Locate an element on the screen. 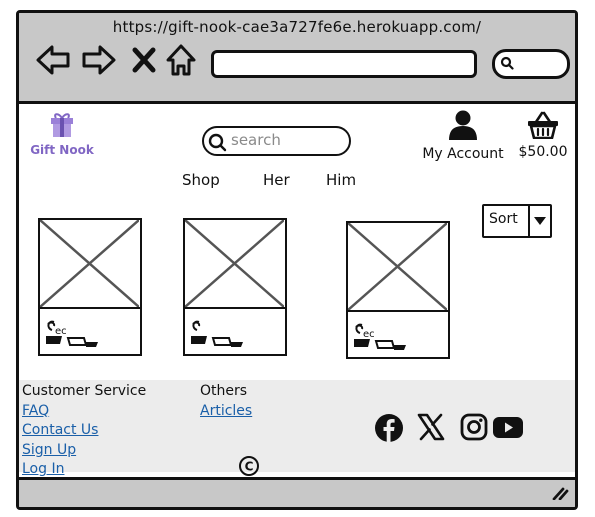 This screenshot has width=595, height=517. footer-others: Others Articles is located at coordinates (226, 401).